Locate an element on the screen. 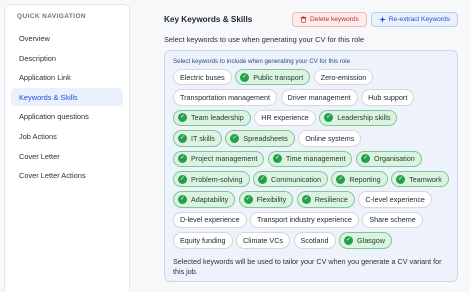 This screenshot has width=470, height=292. keyword-chip: D-level experience is located at coordinates (210, 220).